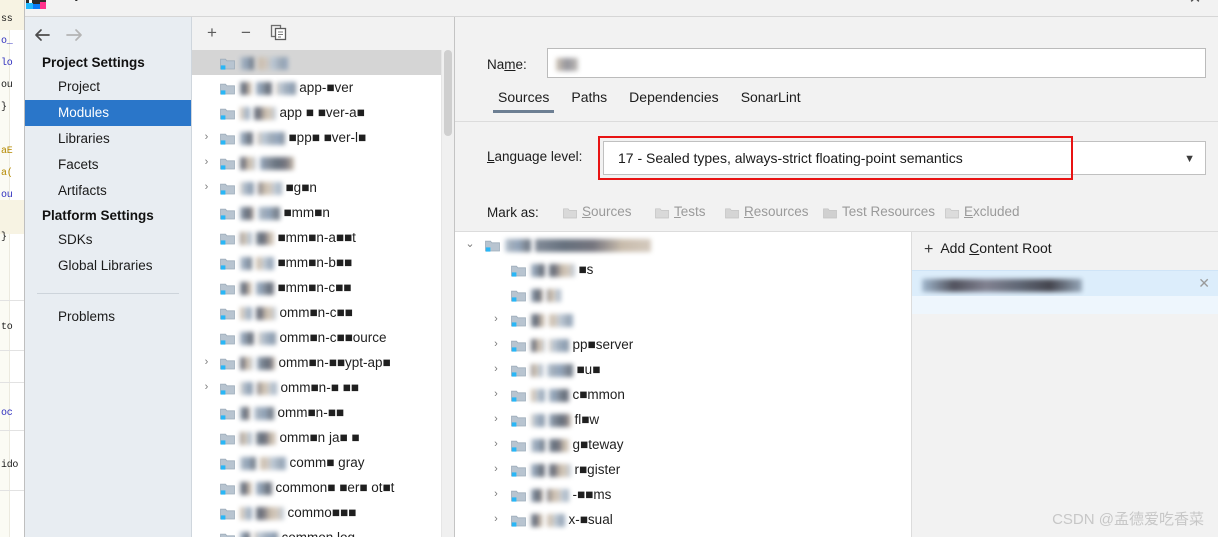 The height and width of the screenshot is (537, 1218). What do you see at coordinates (683, 469) in the screenshot?
I see `content-tree-item: › r■gister` at bounding box center [683, 469].